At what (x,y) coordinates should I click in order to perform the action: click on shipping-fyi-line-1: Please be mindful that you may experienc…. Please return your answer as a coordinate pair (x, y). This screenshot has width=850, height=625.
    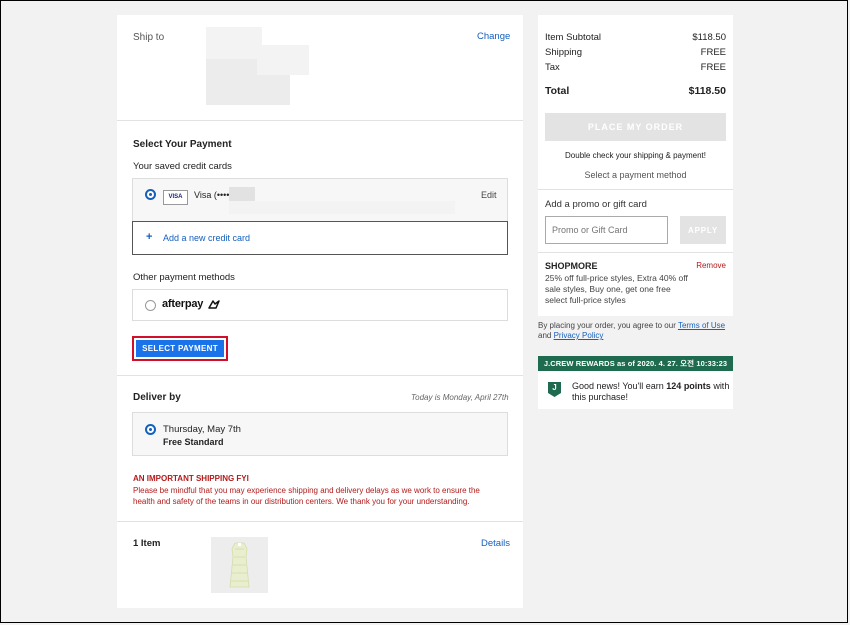
    Looking at the image, I should click on (306, 490).